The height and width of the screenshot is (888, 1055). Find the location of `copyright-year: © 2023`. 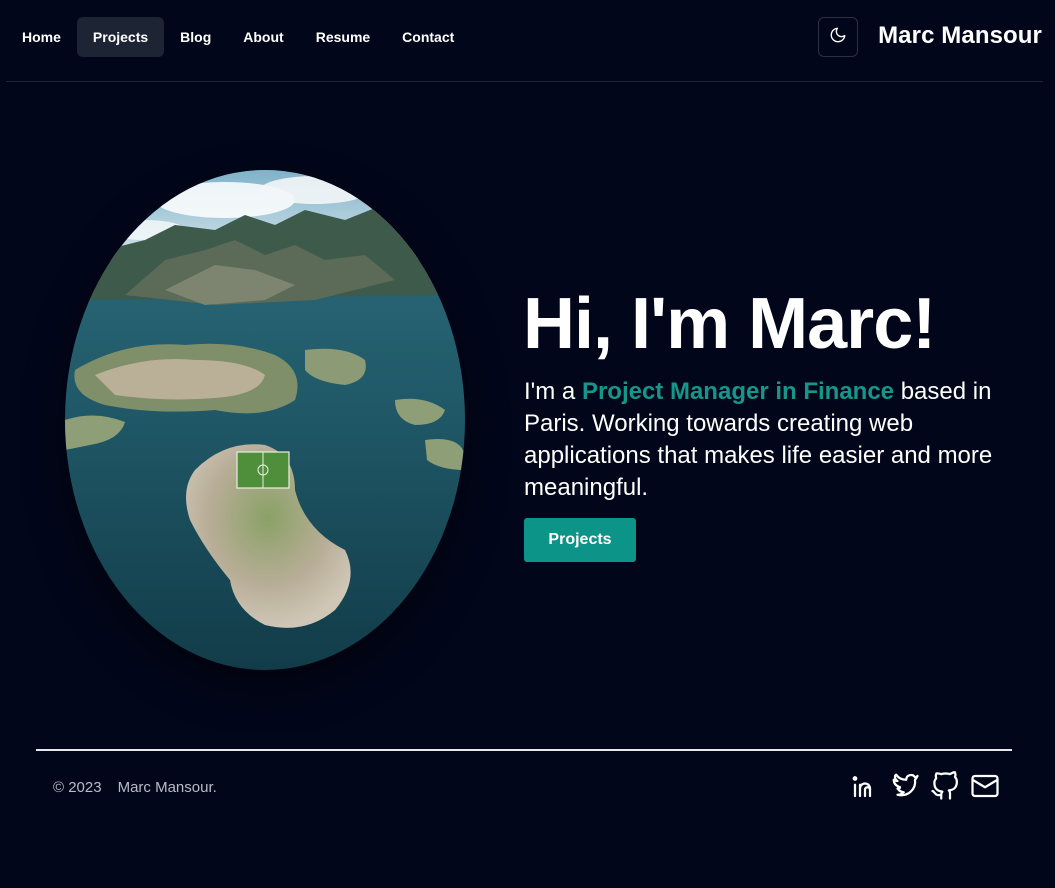

copyright-year: © 2023 is located at coordinates (77, 787).